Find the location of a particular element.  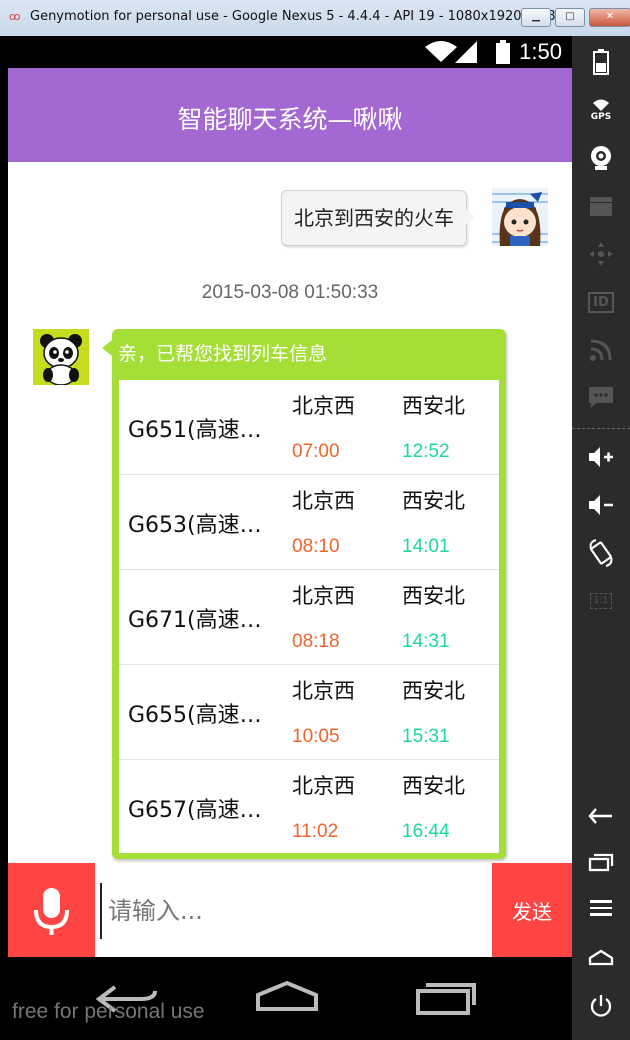

input-bar: 发送 is located at coordinates (290, 910).